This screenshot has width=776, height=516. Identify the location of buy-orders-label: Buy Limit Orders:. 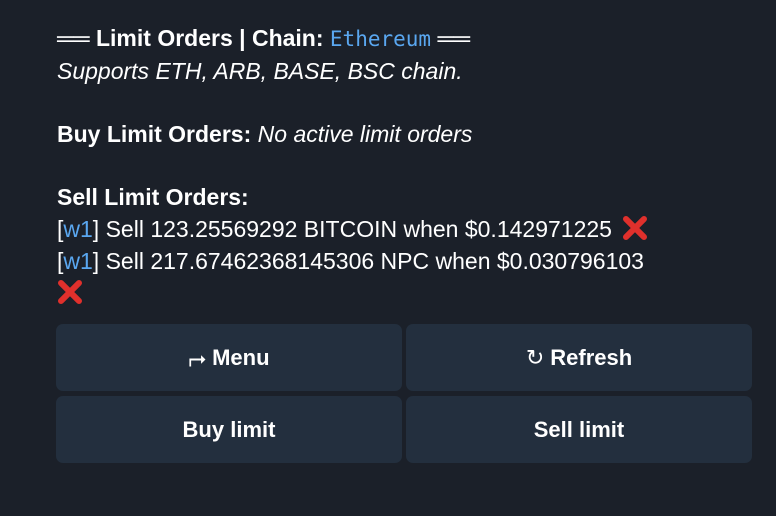
(154, 134).